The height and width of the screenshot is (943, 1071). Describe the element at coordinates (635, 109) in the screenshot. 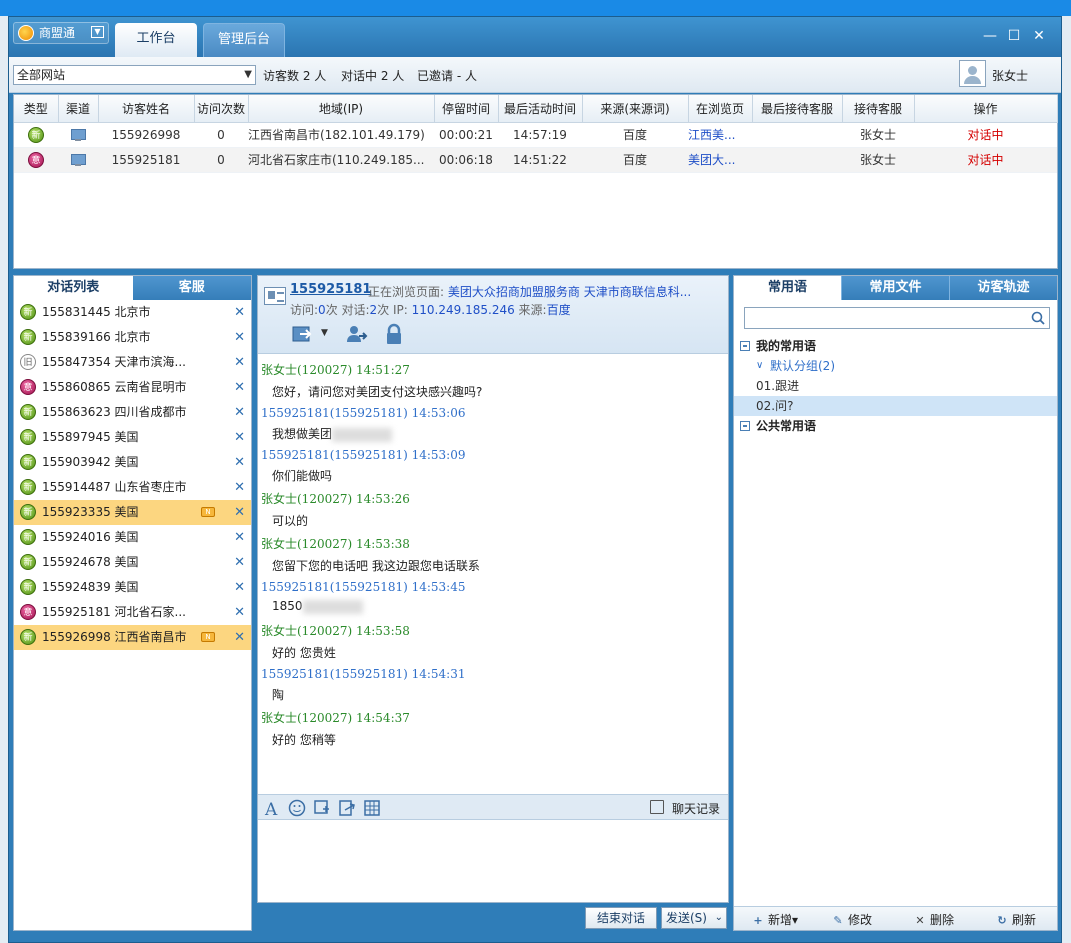

I see `col-header: 来源(来源词)` at that location.